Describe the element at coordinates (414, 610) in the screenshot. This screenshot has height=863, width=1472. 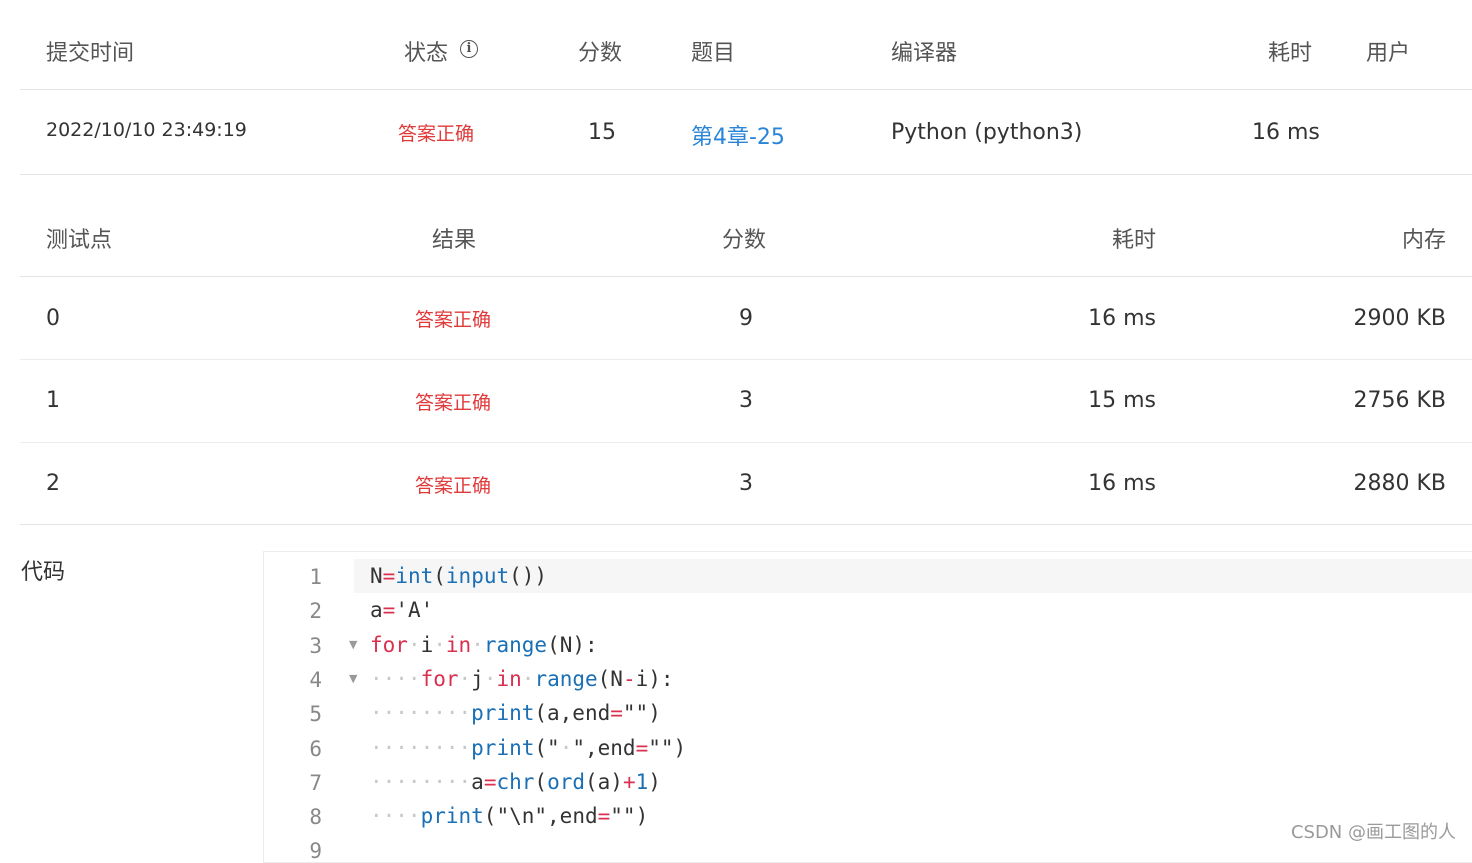
I see `string: 'A'` at that location.